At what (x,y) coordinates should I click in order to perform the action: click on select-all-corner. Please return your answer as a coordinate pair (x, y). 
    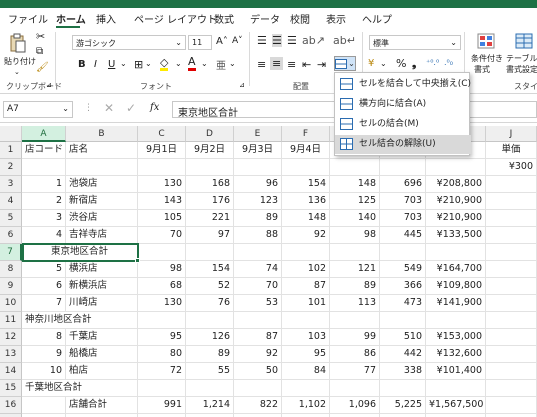
    Looking at the image, I should click on (11, 134).